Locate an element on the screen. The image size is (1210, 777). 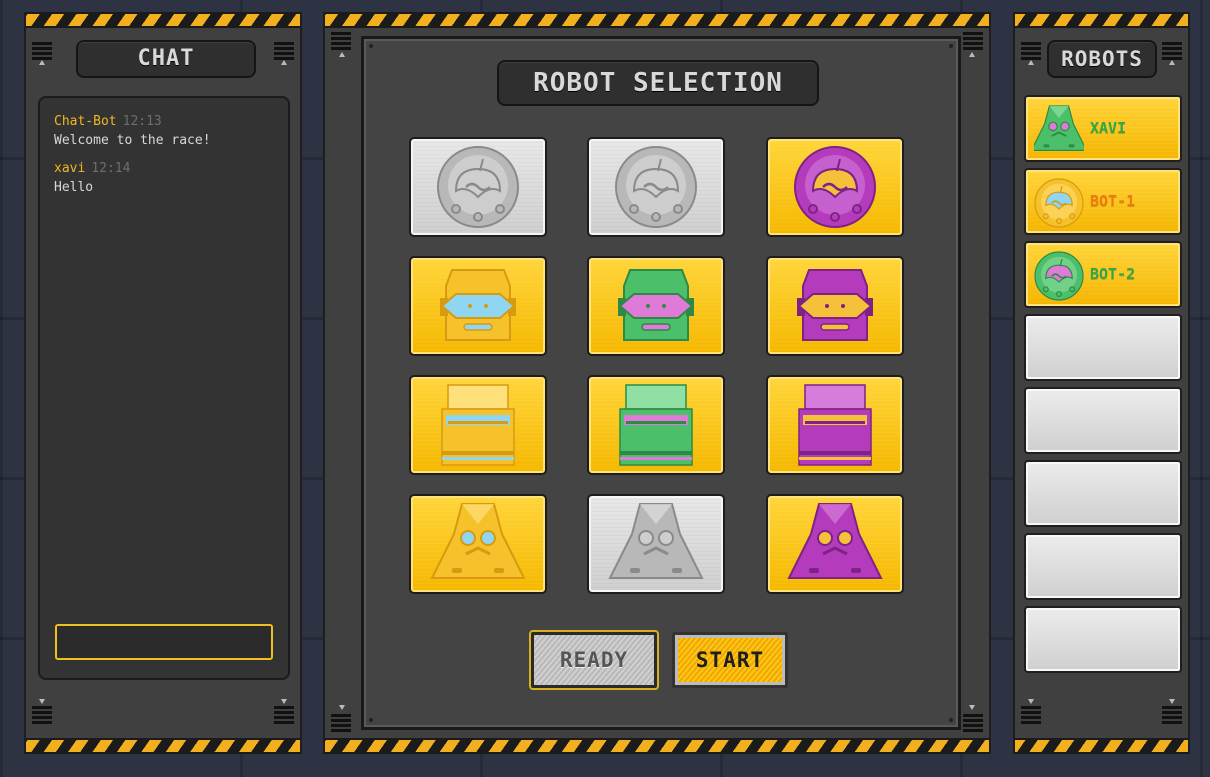
player-slot: BOT-2 is located at coordinates (1103, 274).